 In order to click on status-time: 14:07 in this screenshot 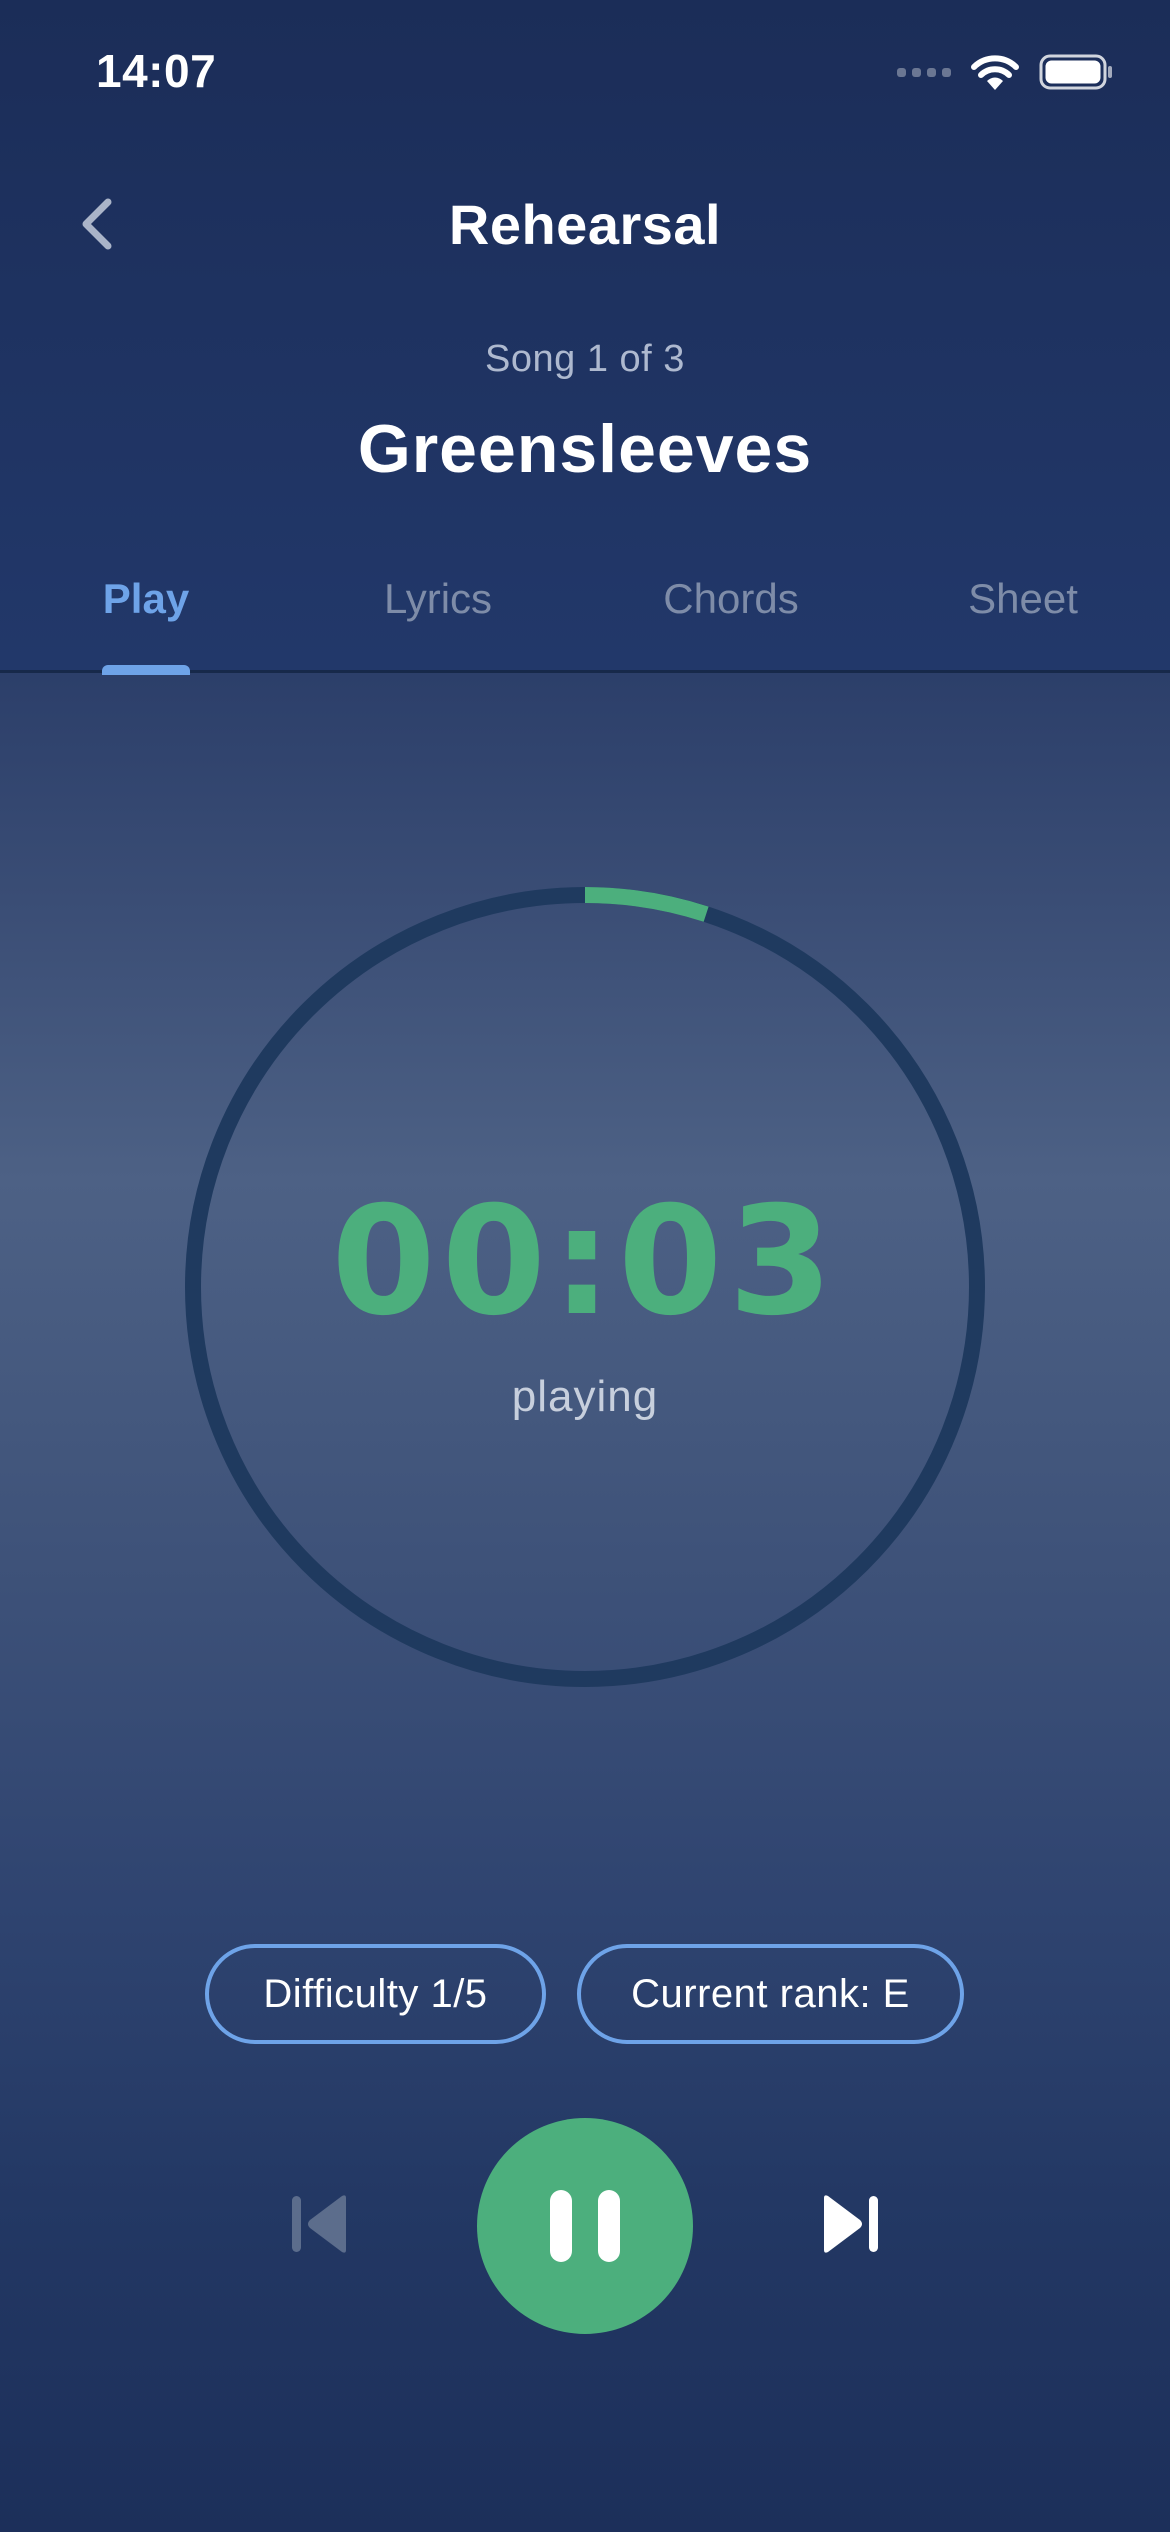, I will do `click(156, 71)`.